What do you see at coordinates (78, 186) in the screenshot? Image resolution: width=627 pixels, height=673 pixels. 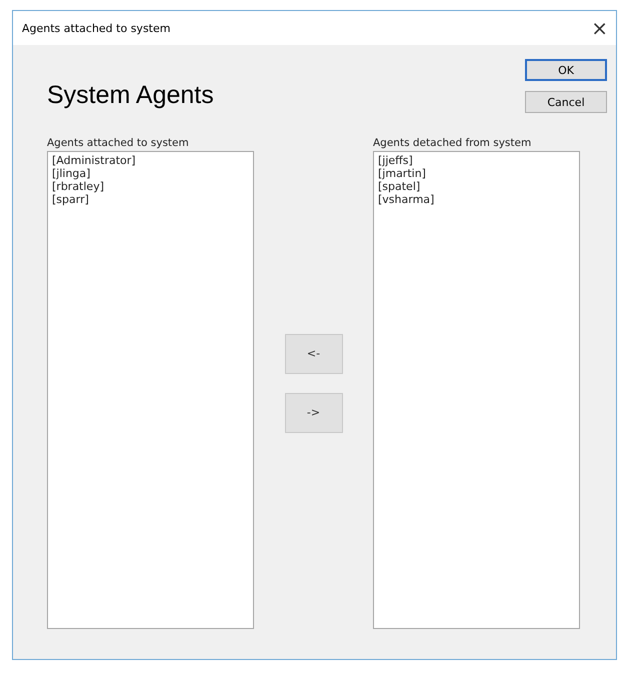 I see `list-item: [rbratley]` at bounding box center [78, 186].